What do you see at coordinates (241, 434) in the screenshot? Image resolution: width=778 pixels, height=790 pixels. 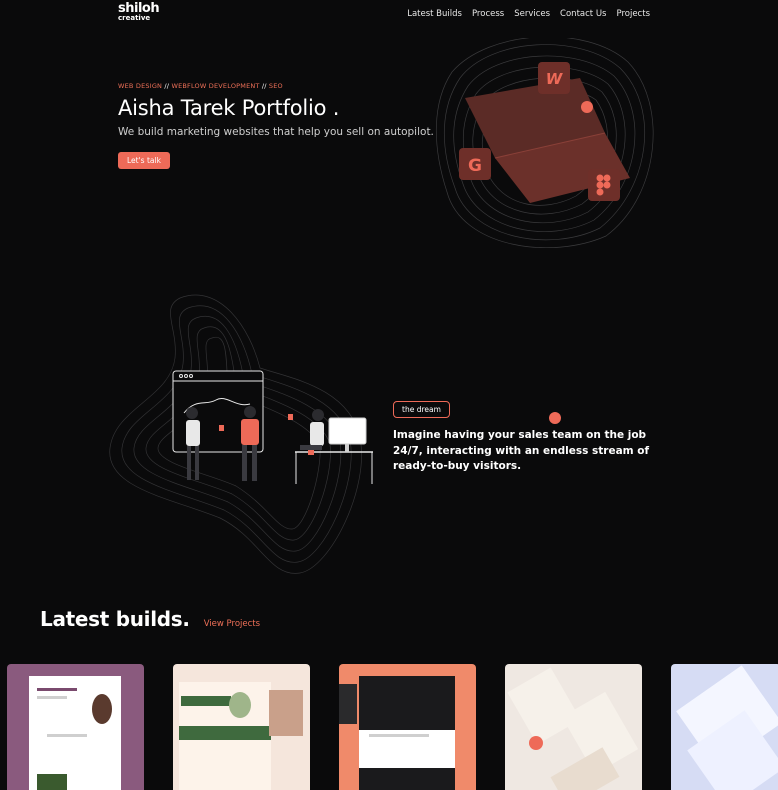 I see `team-illustration` at bounding box center [241, 434].